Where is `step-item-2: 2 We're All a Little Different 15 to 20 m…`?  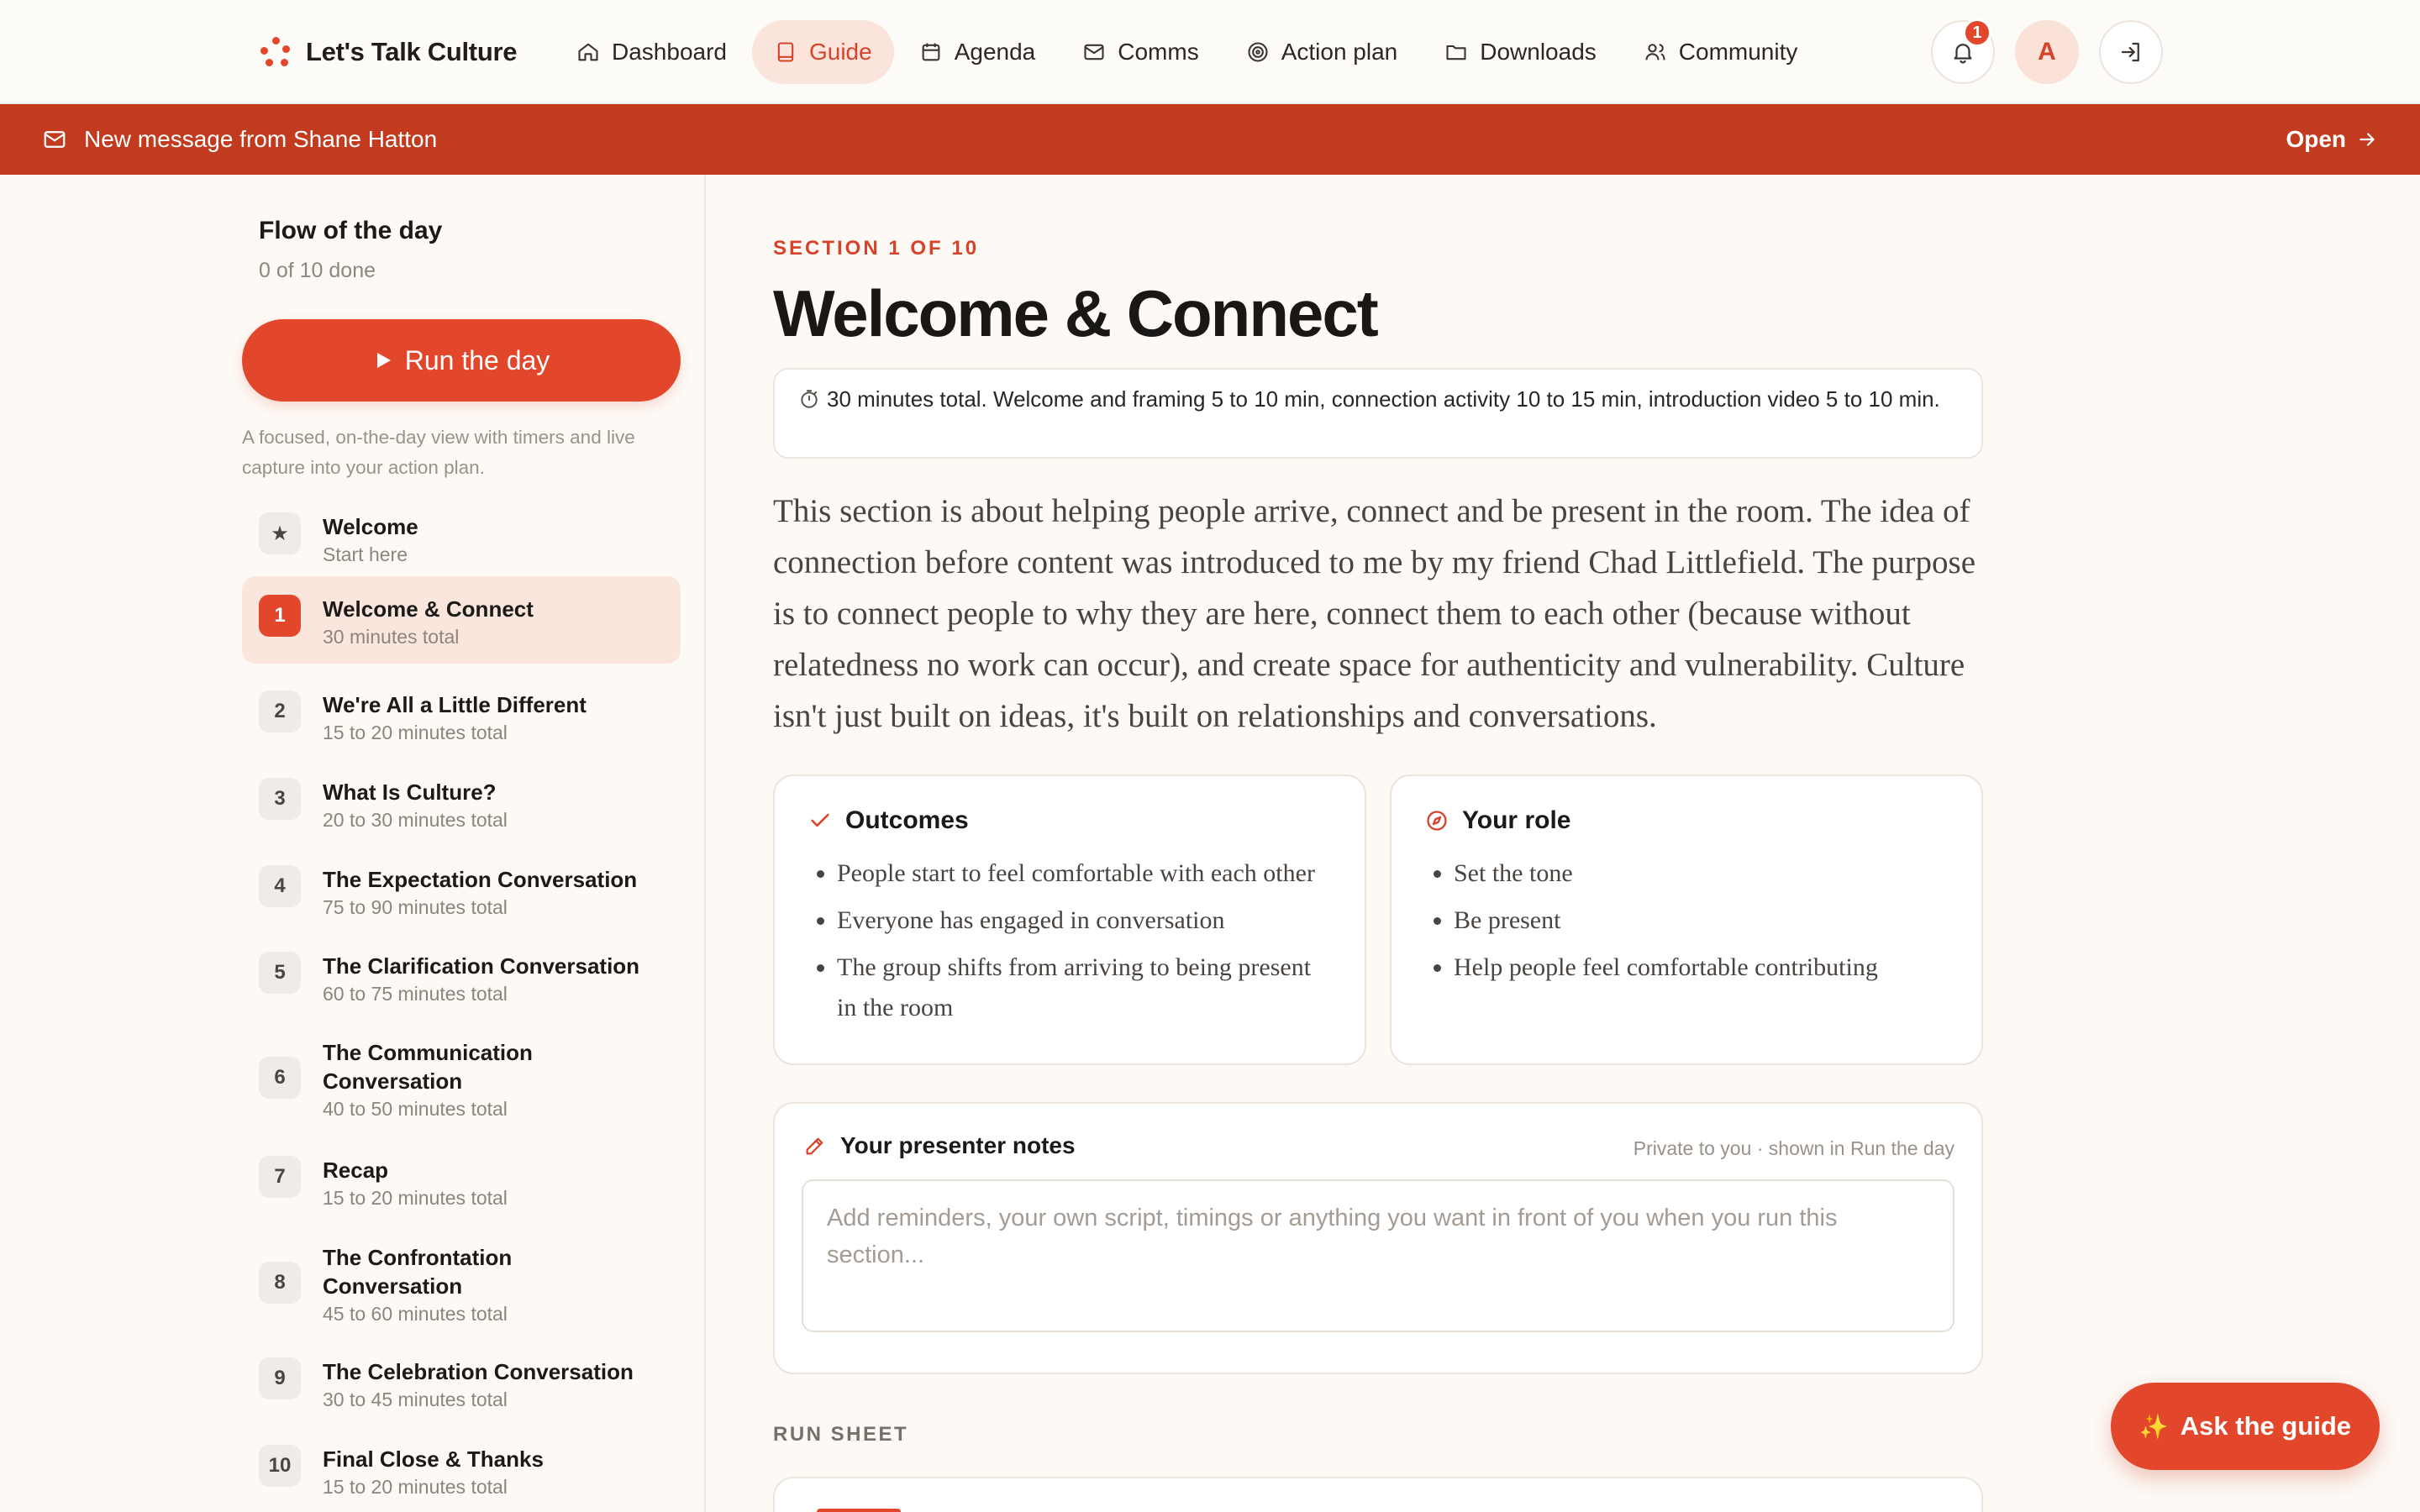 step-item-2: 2 We're All a Little Different 15 to 20 m… is located at coordinates (462, 718).